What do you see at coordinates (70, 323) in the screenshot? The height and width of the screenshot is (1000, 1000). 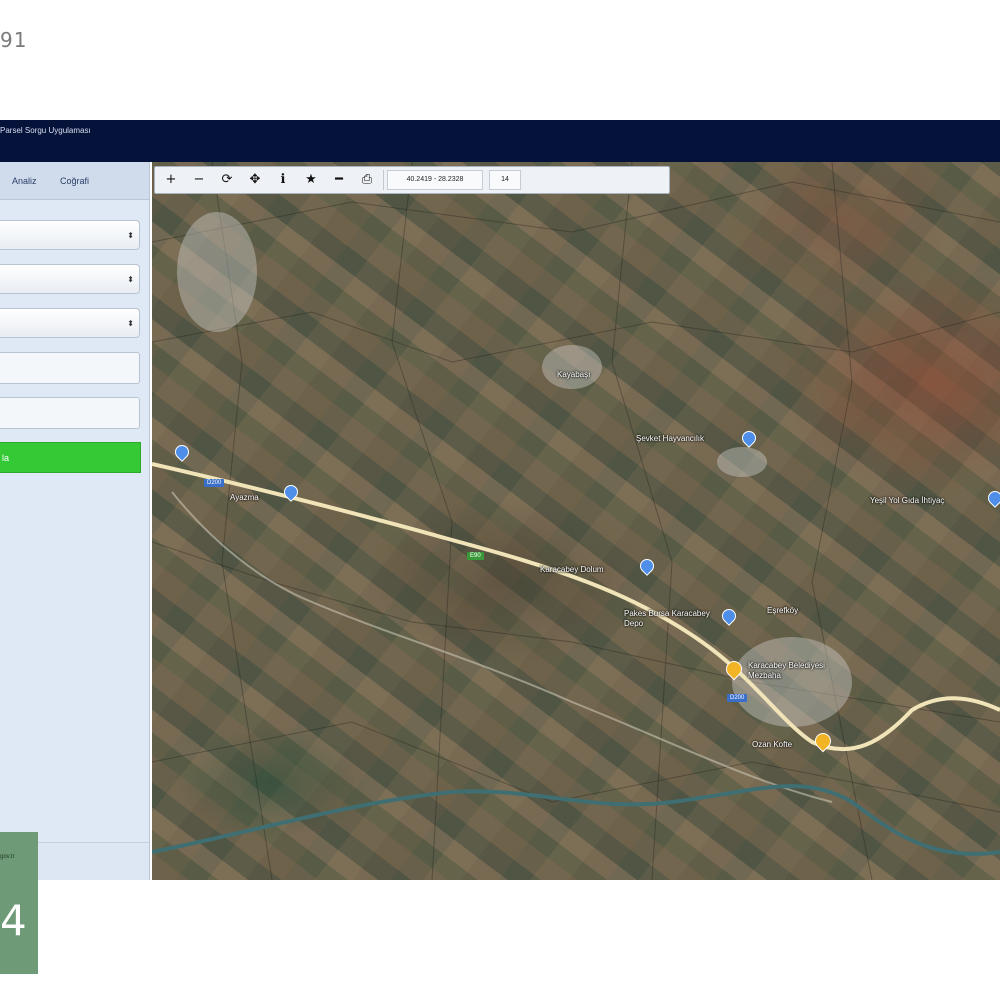 I see `filter-select-3: ⬍` at bounding box center [70, 323].